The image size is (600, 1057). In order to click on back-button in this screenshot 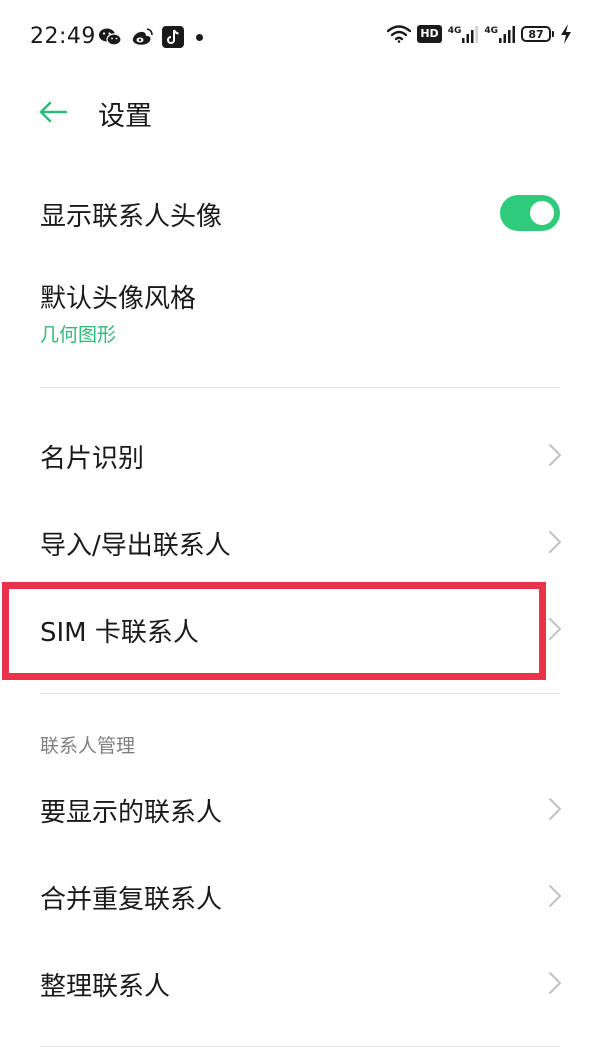, I will do `click(53, 112)`.